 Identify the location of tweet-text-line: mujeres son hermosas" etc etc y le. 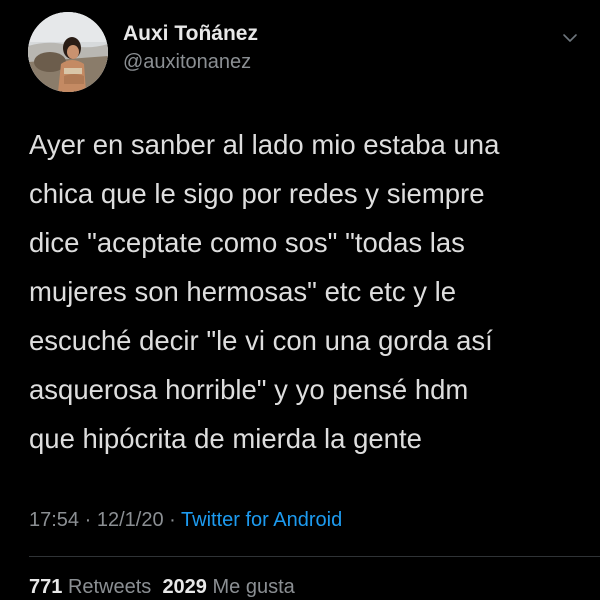
(243, 291).